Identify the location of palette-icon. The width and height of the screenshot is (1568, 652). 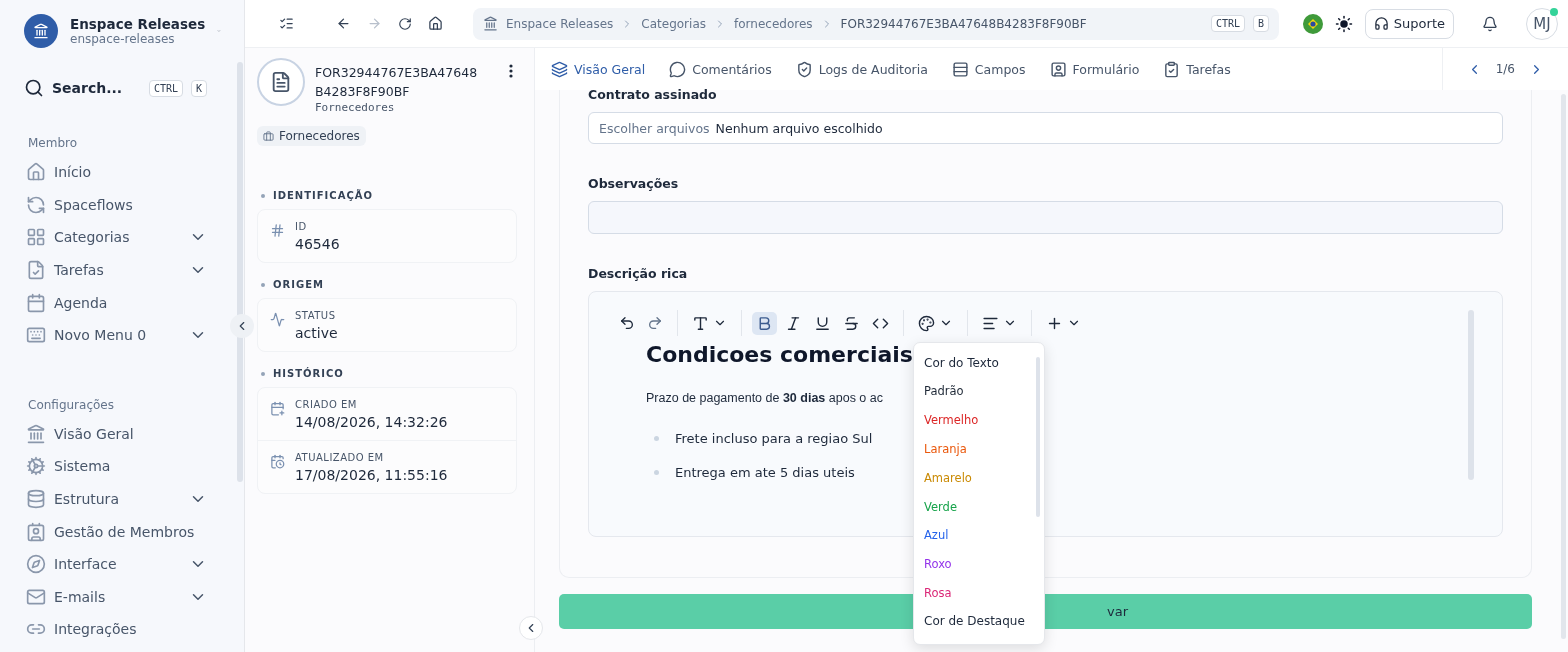
(926, 323).